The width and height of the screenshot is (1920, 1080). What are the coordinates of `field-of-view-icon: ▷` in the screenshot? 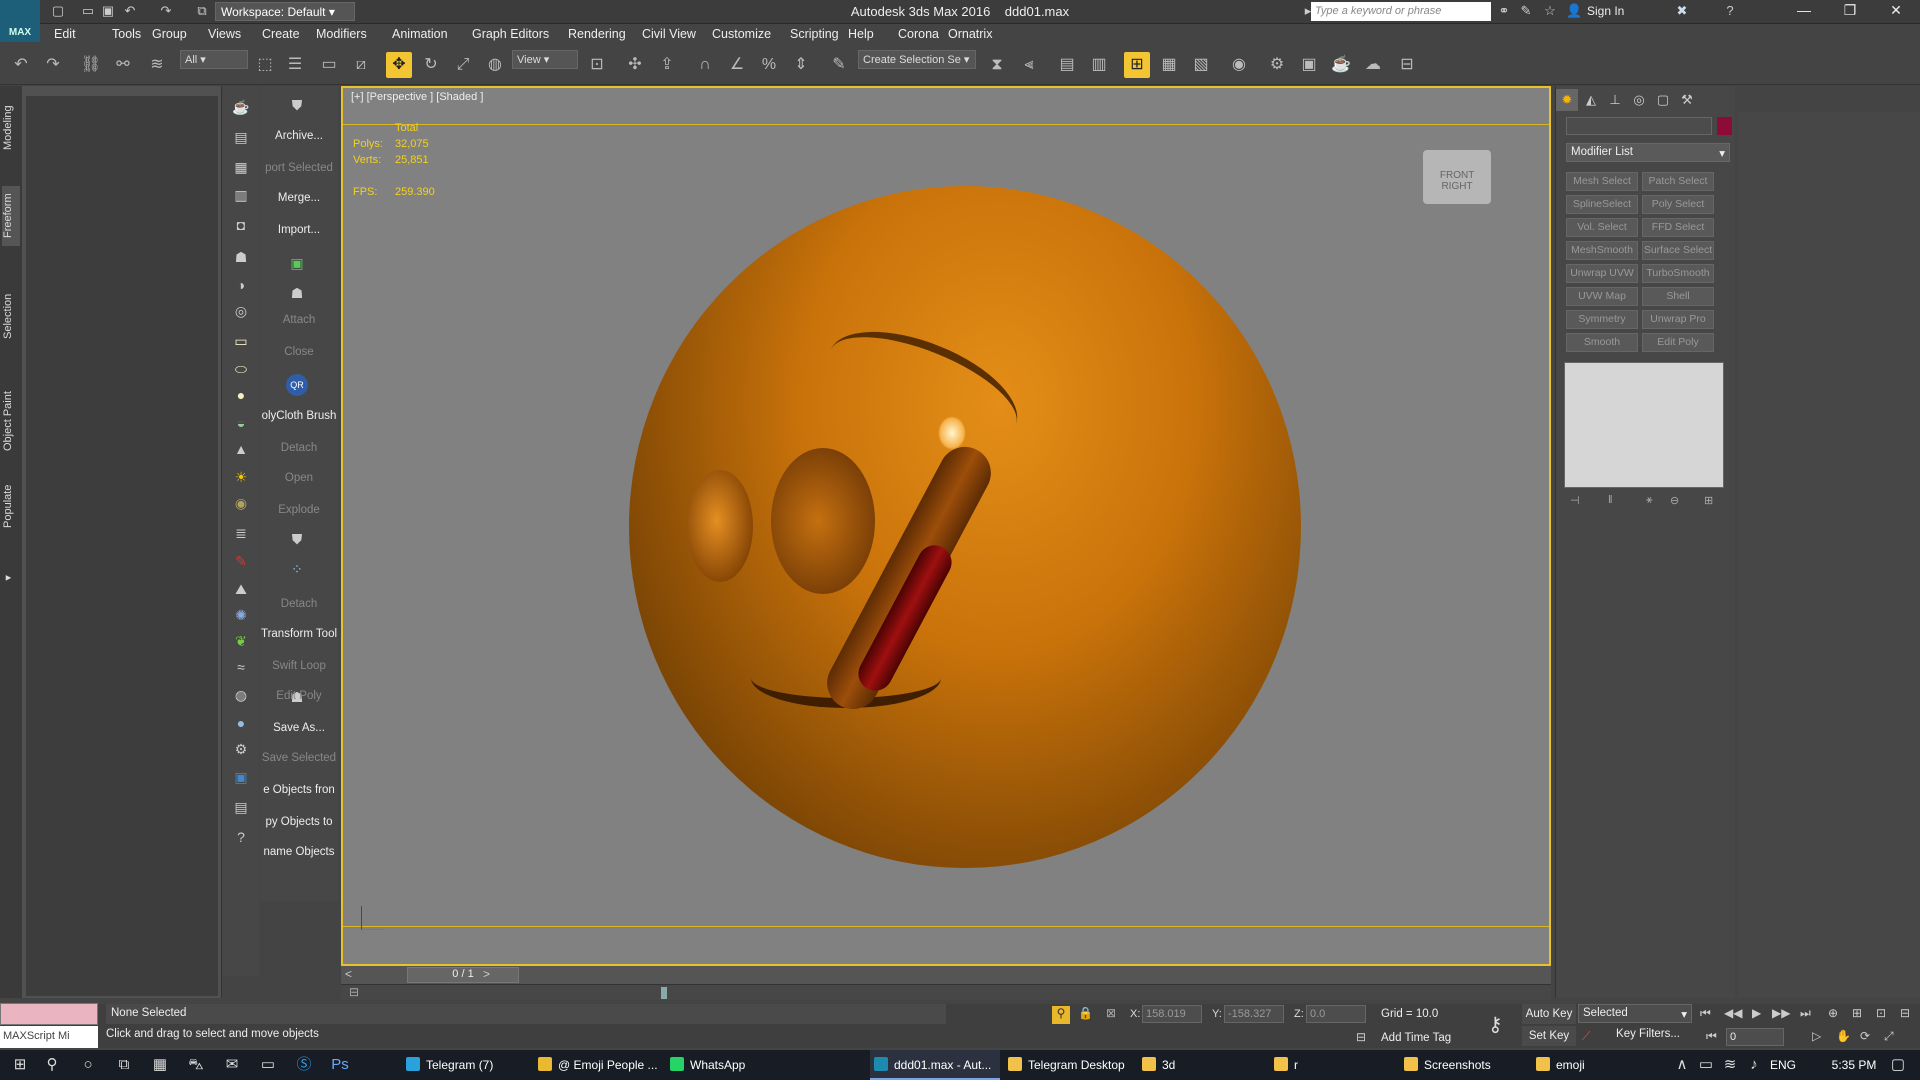 It's located at (1816, 1036).